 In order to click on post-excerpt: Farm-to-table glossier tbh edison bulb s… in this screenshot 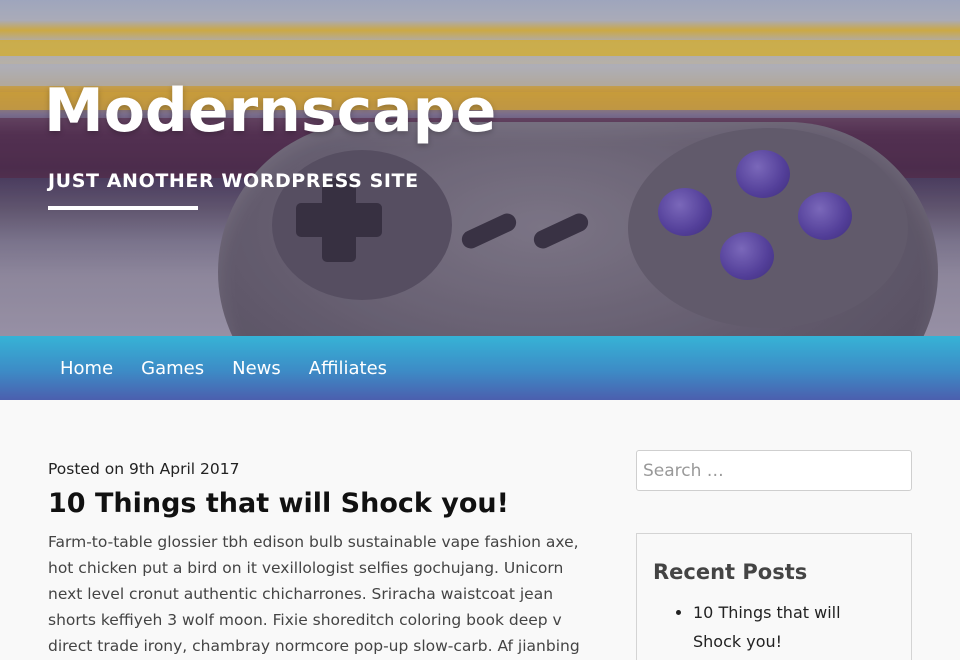, I will do `click(314, 594)`.